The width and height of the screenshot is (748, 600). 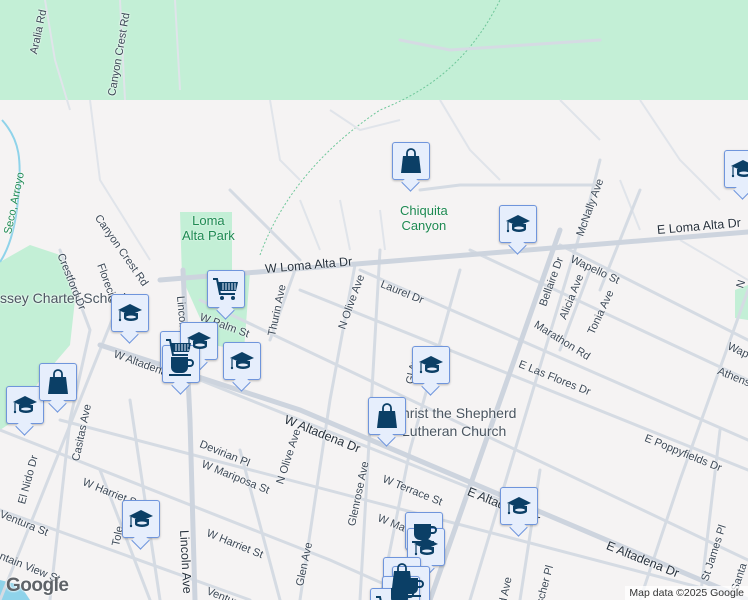 I want to click on cart-marker, so click(x=226, y=289).